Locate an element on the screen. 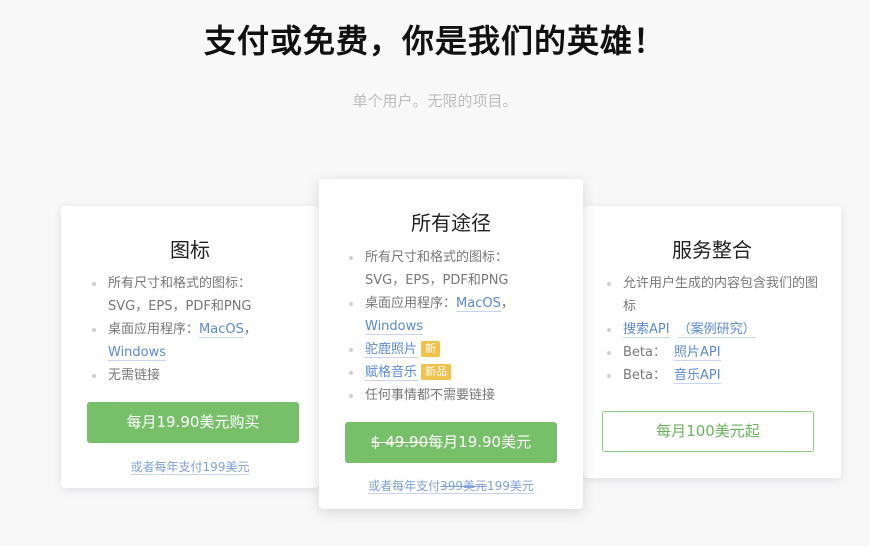  button-label: 每月19.90美元 is located at coordinates (480, 442).